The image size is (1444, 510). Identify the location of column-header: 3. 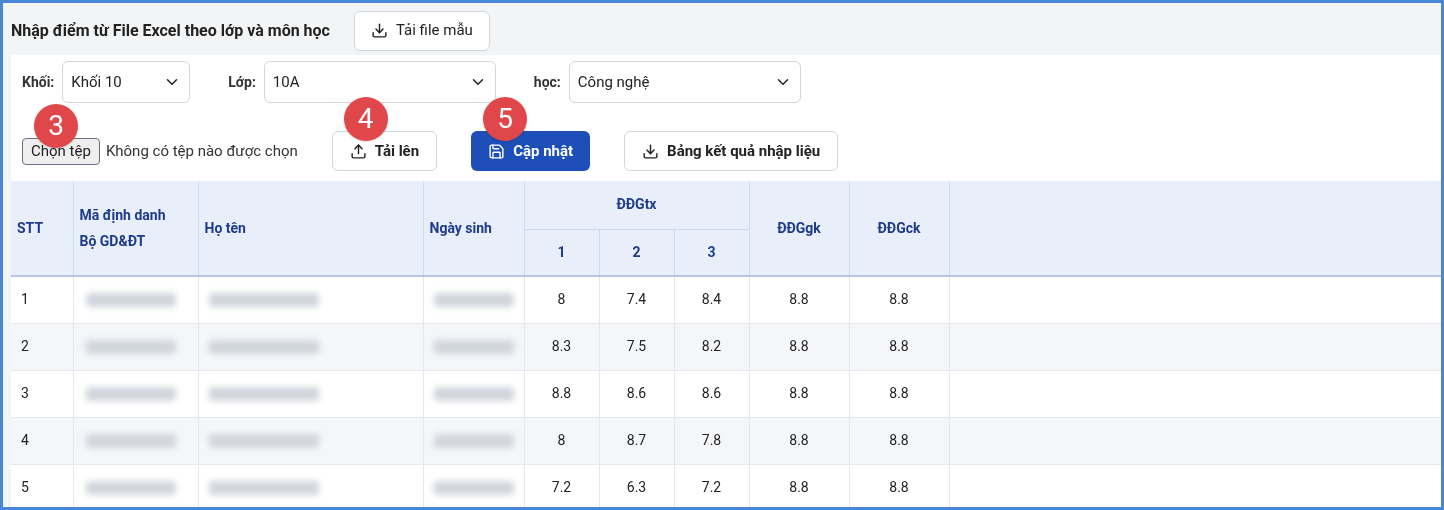
(711, 251).